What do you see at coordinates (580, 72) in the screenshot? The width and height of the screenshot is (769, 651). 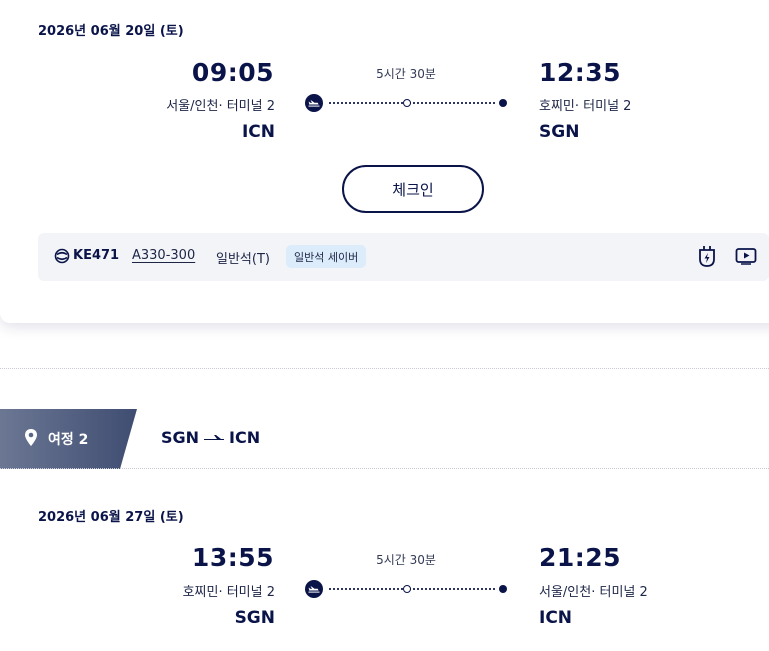 I see `arrival-time: 12:35` at bounding box center [580, 72].